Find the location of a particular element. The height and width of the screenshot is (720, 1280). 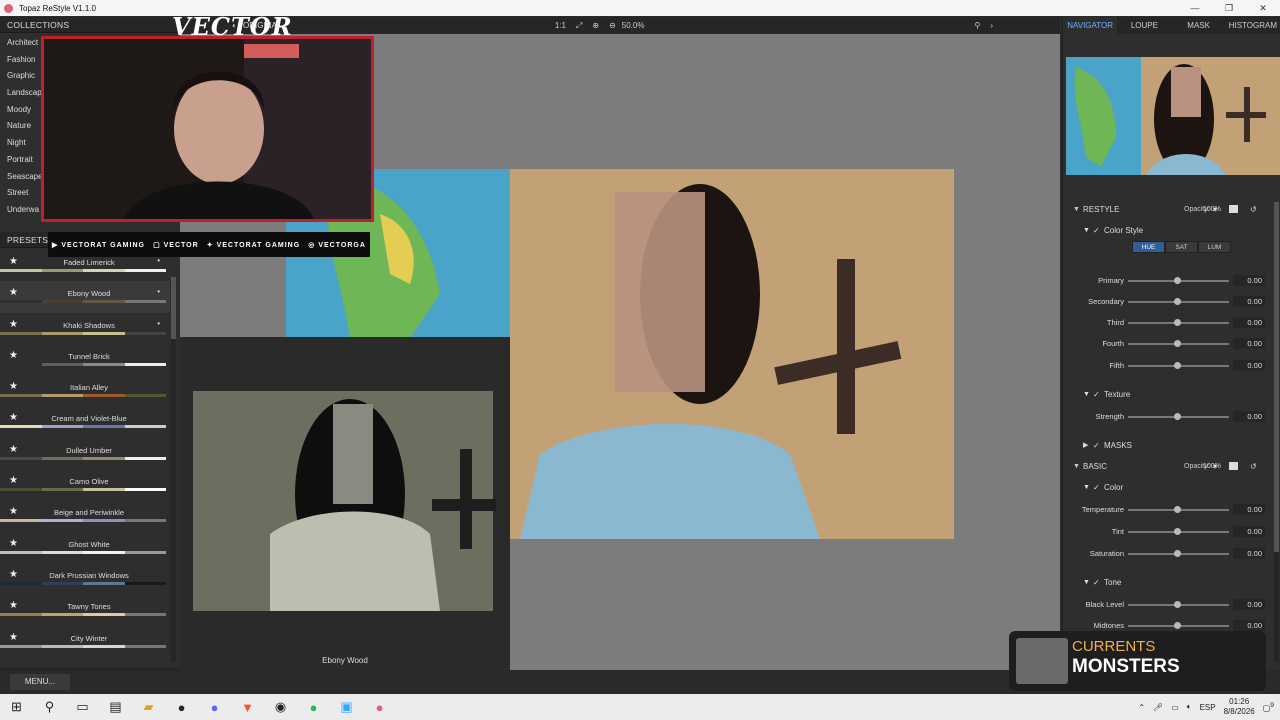

photoshop-icon: ▣ is located at coordinates (346, 707).